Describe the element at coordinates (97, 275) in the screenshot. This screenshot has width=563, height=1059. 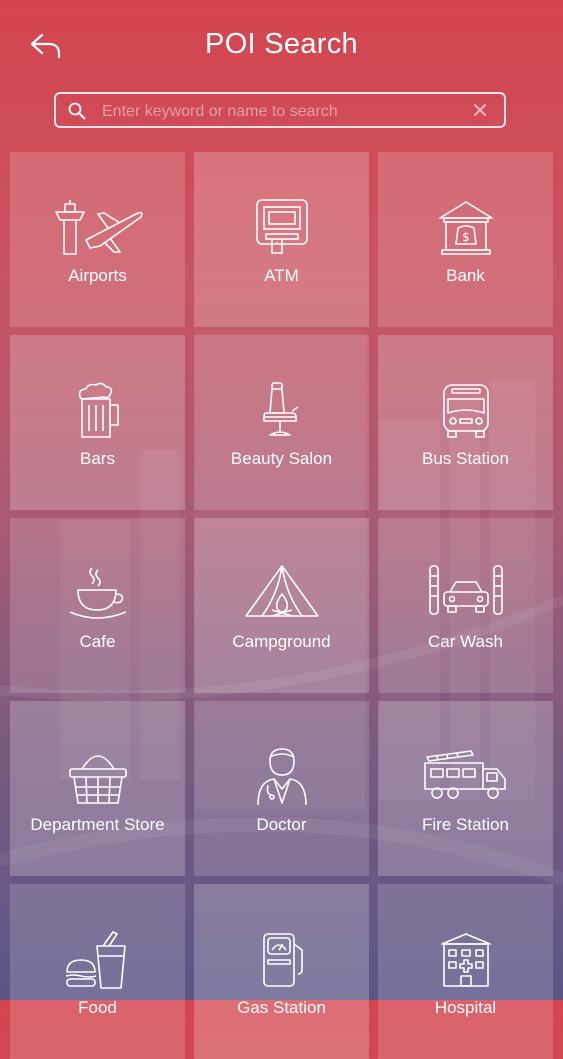
I see `category-label: Airports` at that location.